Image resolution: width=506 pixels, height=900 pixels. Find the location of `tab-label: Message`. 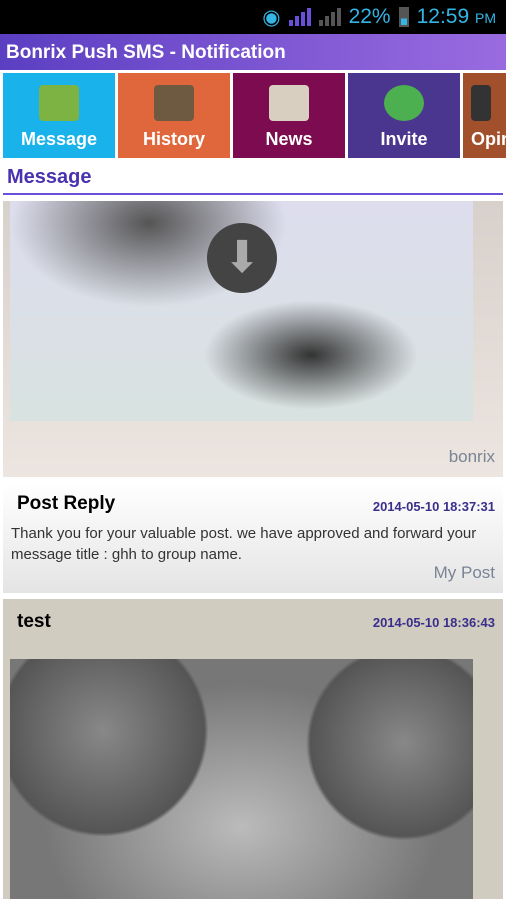

tab-label: Message is located at coordinates (59, 139).